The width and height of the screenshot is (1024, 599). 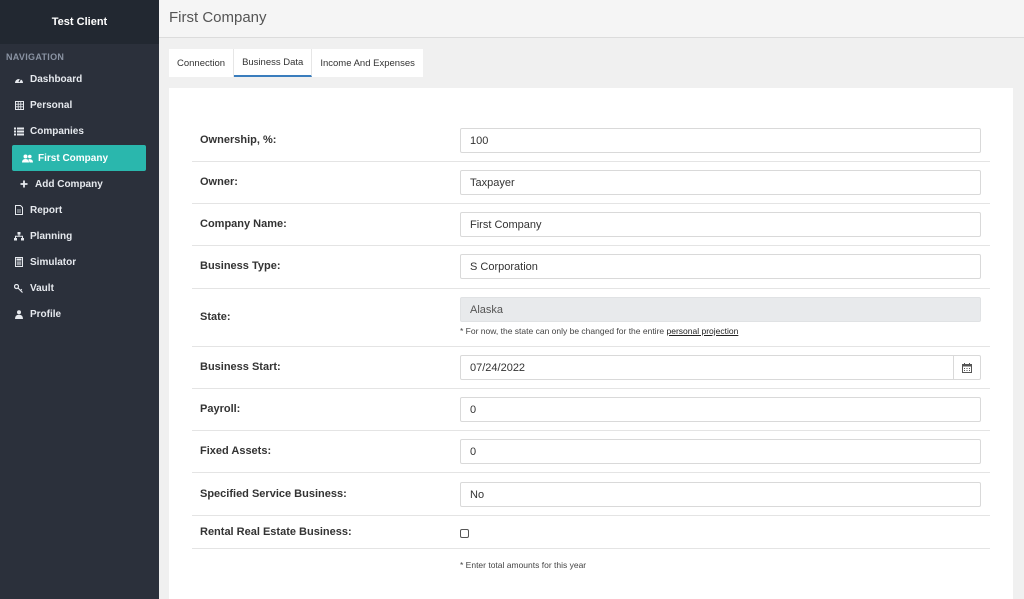 What do you see at coordinates (240, 367) in the screenshot?
I see `business-start-label: Business Start:` at bounding box center [240, 367].